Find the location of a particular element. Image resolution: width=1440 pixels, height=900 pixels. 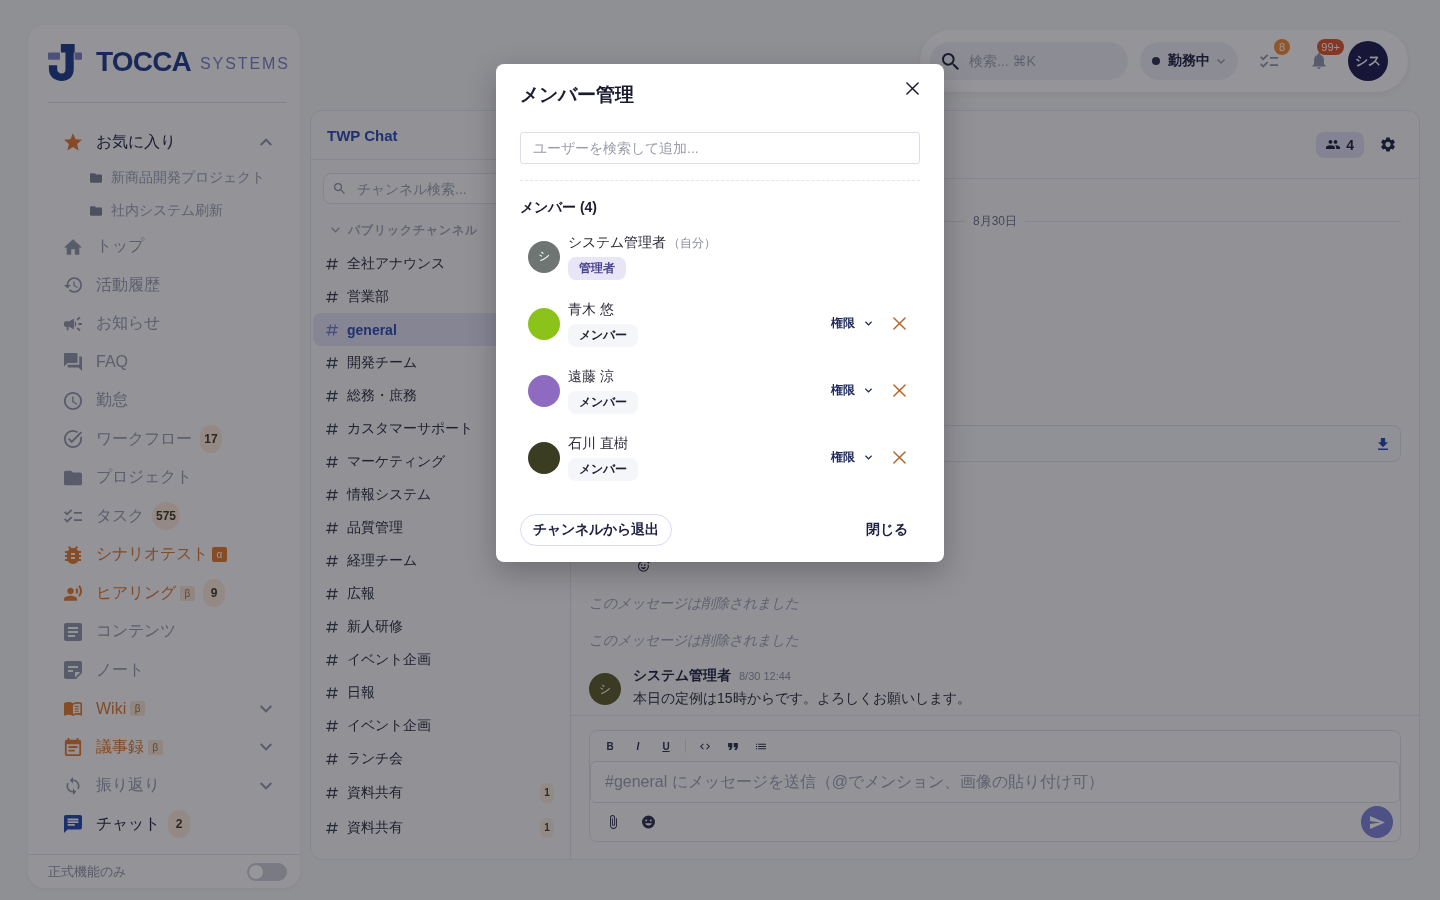

logo-subtitle: SYSTEMS is located at coordinates (245, 64).